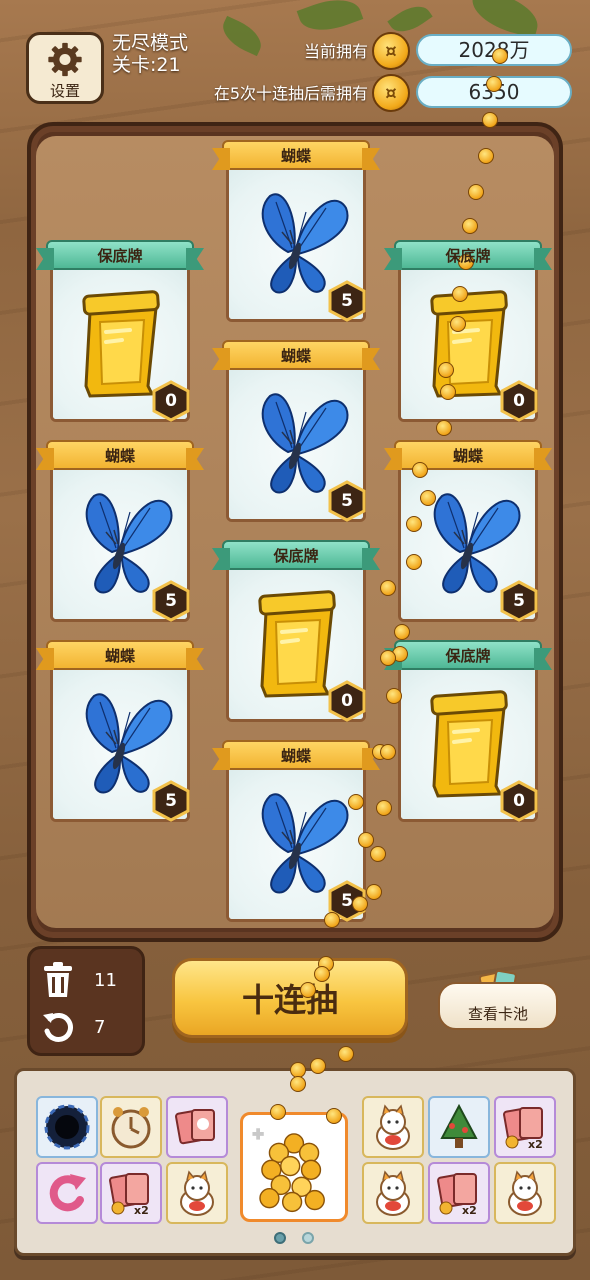  I want to click on page-indicator-active, so click(280, 1238).